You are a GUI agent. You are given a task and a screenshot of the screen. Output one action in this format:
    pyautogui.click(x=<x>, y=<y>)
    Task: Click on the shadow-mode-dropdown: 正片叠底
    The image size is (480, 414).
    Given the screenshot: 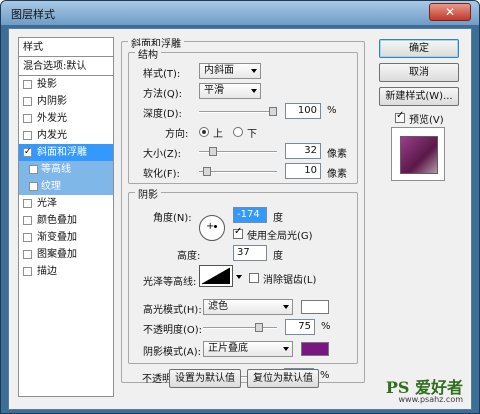 What is the action you would take?
    pyautogui.click(x=248, y=349)
    